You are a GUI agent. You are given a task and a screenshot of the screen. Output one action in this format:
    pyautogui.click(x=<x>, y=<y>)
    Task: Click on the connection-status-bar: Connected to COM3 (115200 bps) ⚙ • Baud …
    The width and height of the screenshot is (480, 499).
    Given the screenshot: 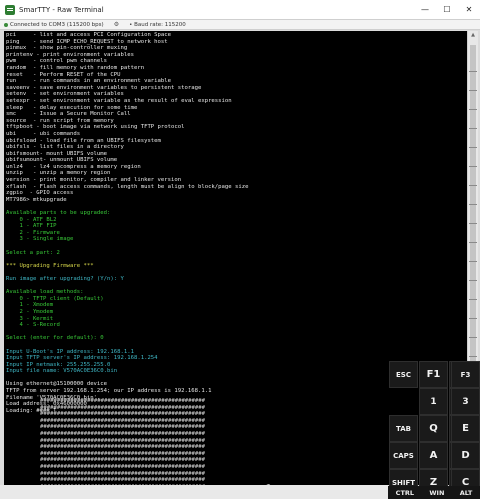 What is the action you would take?
    pyautogui.click(x=240, y=25)
    